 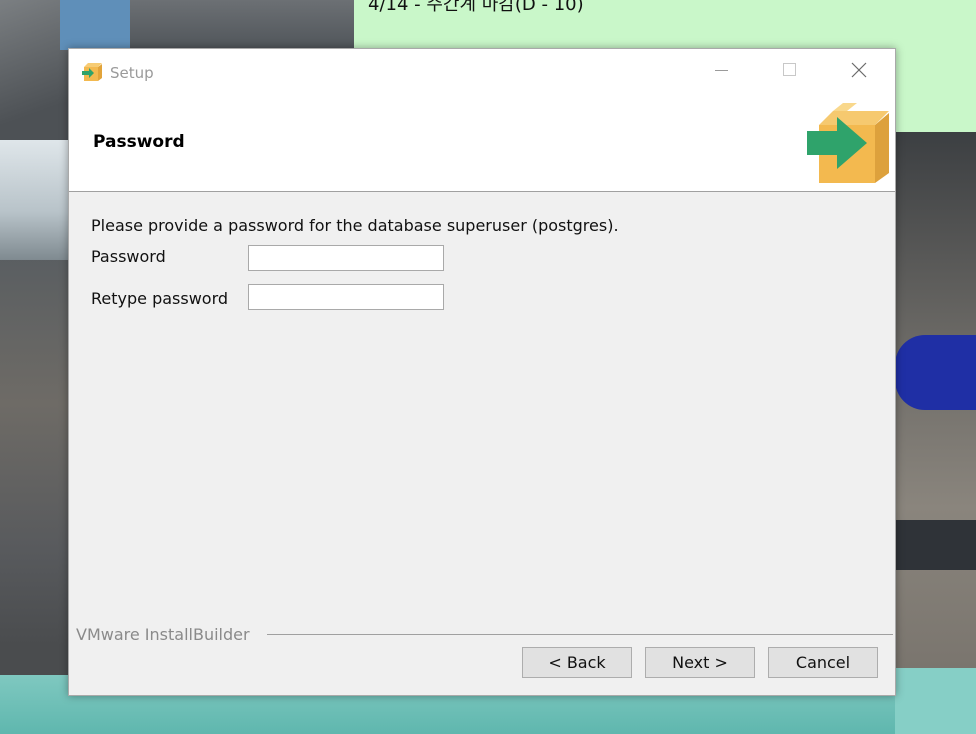 I want to click on footer-divider, so click(x=580, y=634).